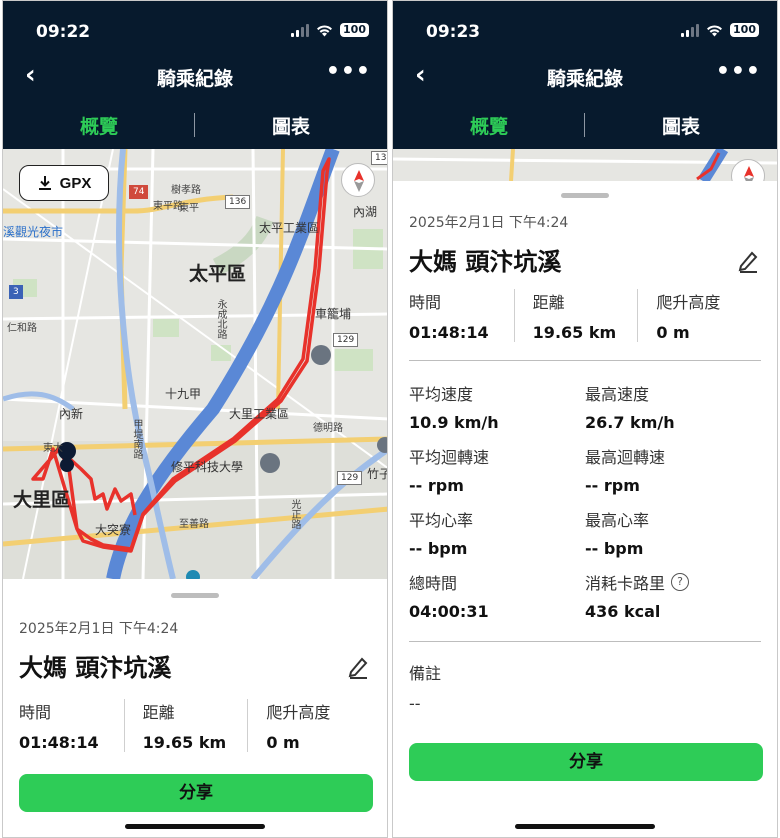 The image size is (780, 838). I want to click on download-icon, so click(44, 183).